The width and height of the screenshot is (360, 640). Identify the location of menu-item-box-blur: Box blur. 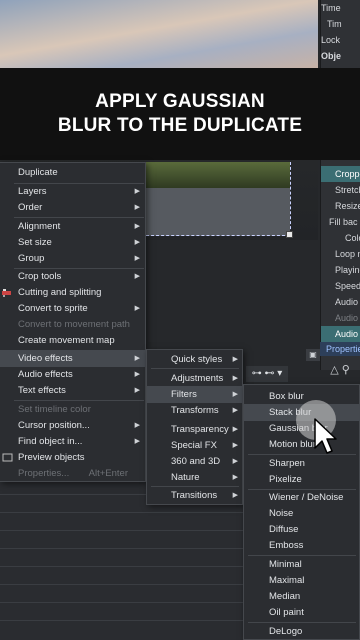
(302, 396).